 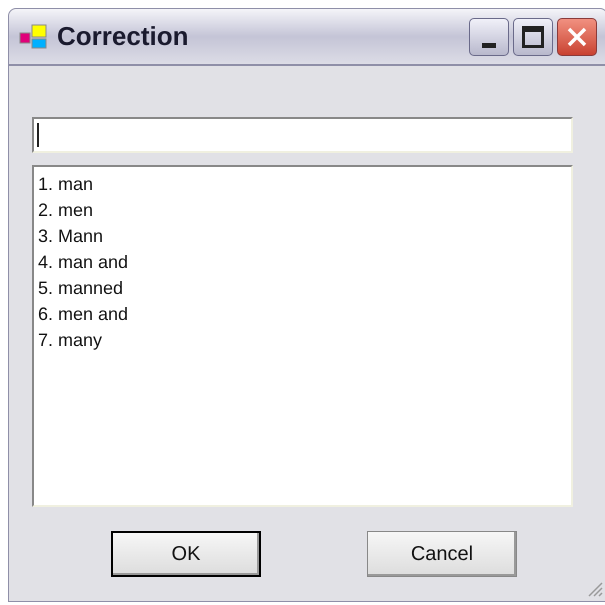 I want to click on maximize-button, so click(x=533, y=37).